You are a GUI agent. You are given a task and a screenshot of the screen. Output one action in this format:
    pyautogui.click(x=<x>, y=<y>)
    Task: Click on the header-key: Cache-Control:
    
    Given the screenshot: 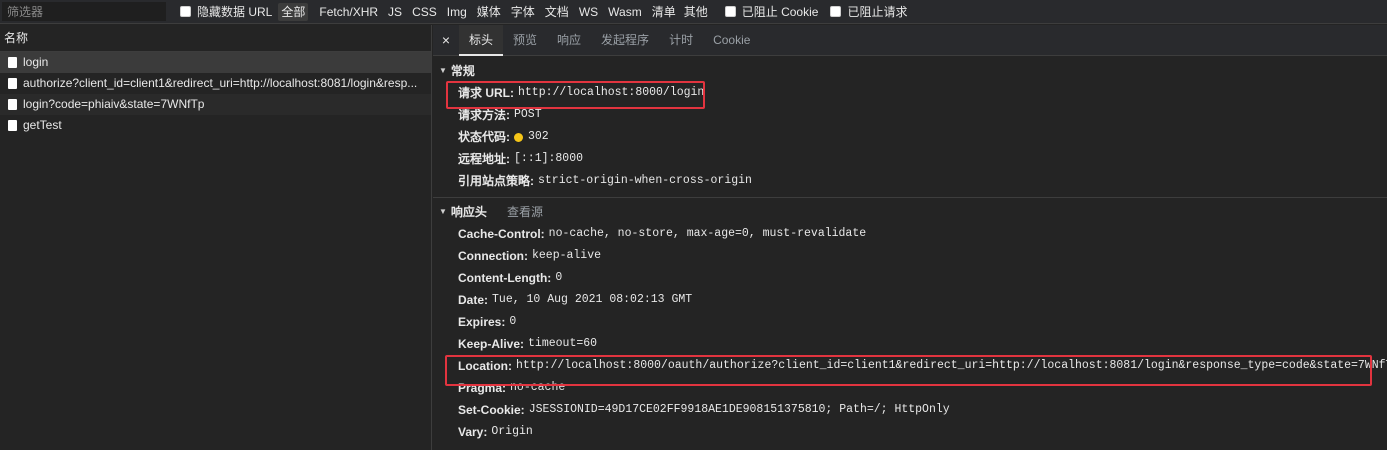 What is the action you would take?
    pyautogui.click(x=501, y=234)
    